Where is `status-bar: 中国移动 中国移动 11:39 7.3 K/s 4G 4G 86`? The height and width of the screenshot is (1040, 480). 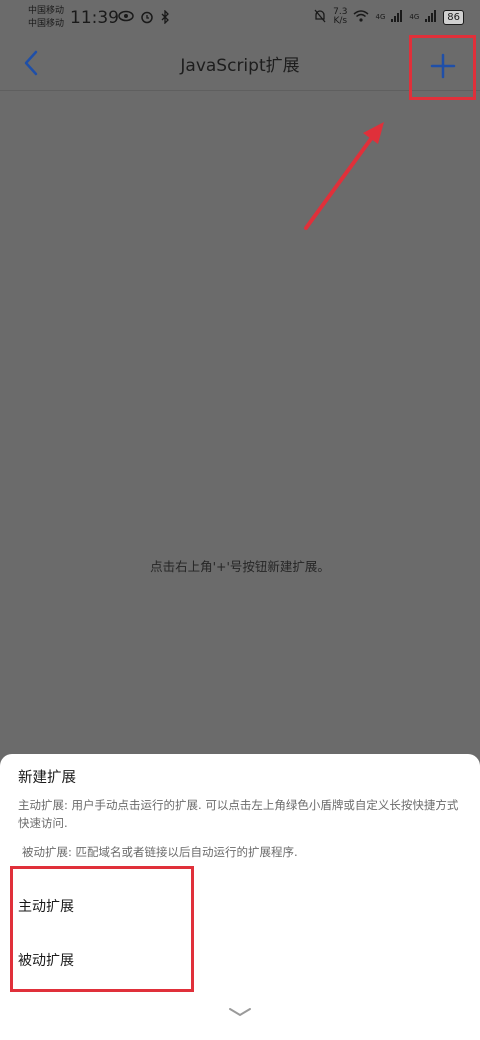 status-bar: 中国移动 中国移动 11:39 7.3 K/s 4G 4G 86 is located at coordinates (240, 18).